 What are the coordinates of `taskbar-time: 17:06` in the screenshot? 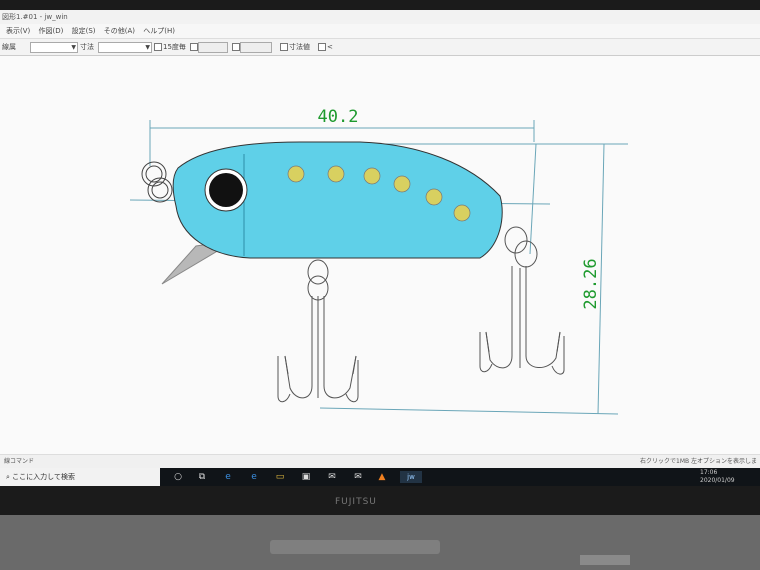 It's located at (709, 472).